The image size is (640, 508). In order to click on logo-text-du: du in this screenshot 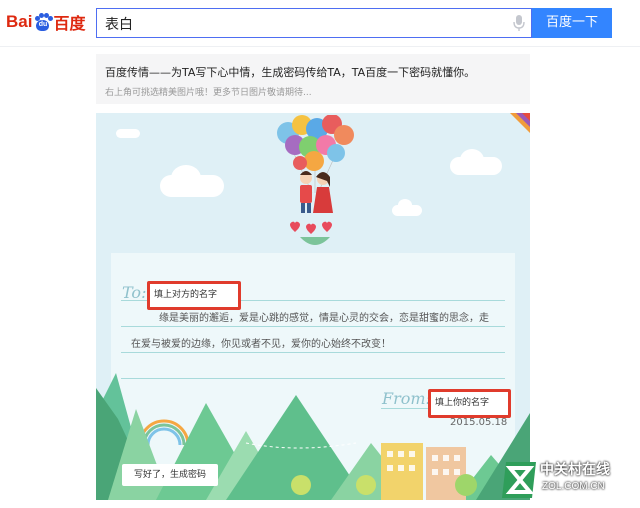, I will do `click(43, 24)`.